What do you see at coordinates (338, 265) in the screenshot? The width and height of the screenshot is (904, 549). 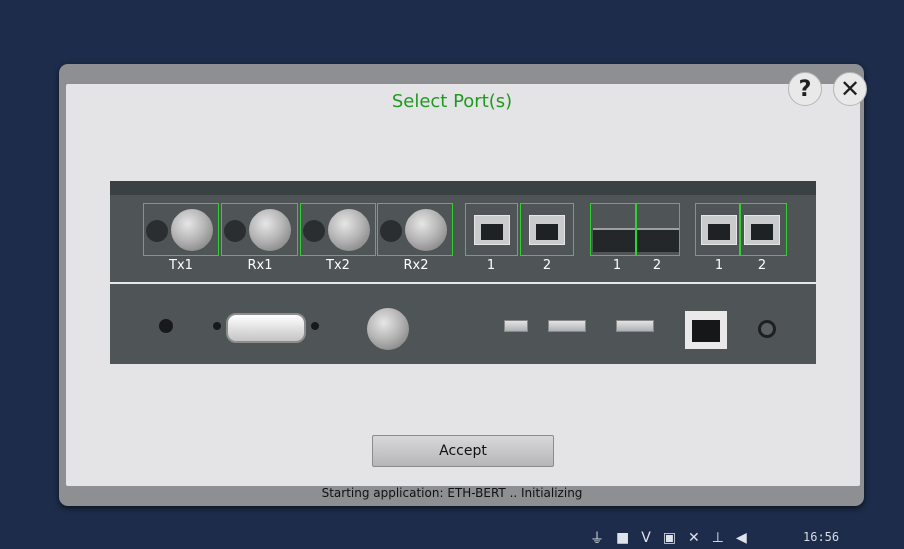 I see `port-label-tx2: Tx2` at bounding box center [338, 265].